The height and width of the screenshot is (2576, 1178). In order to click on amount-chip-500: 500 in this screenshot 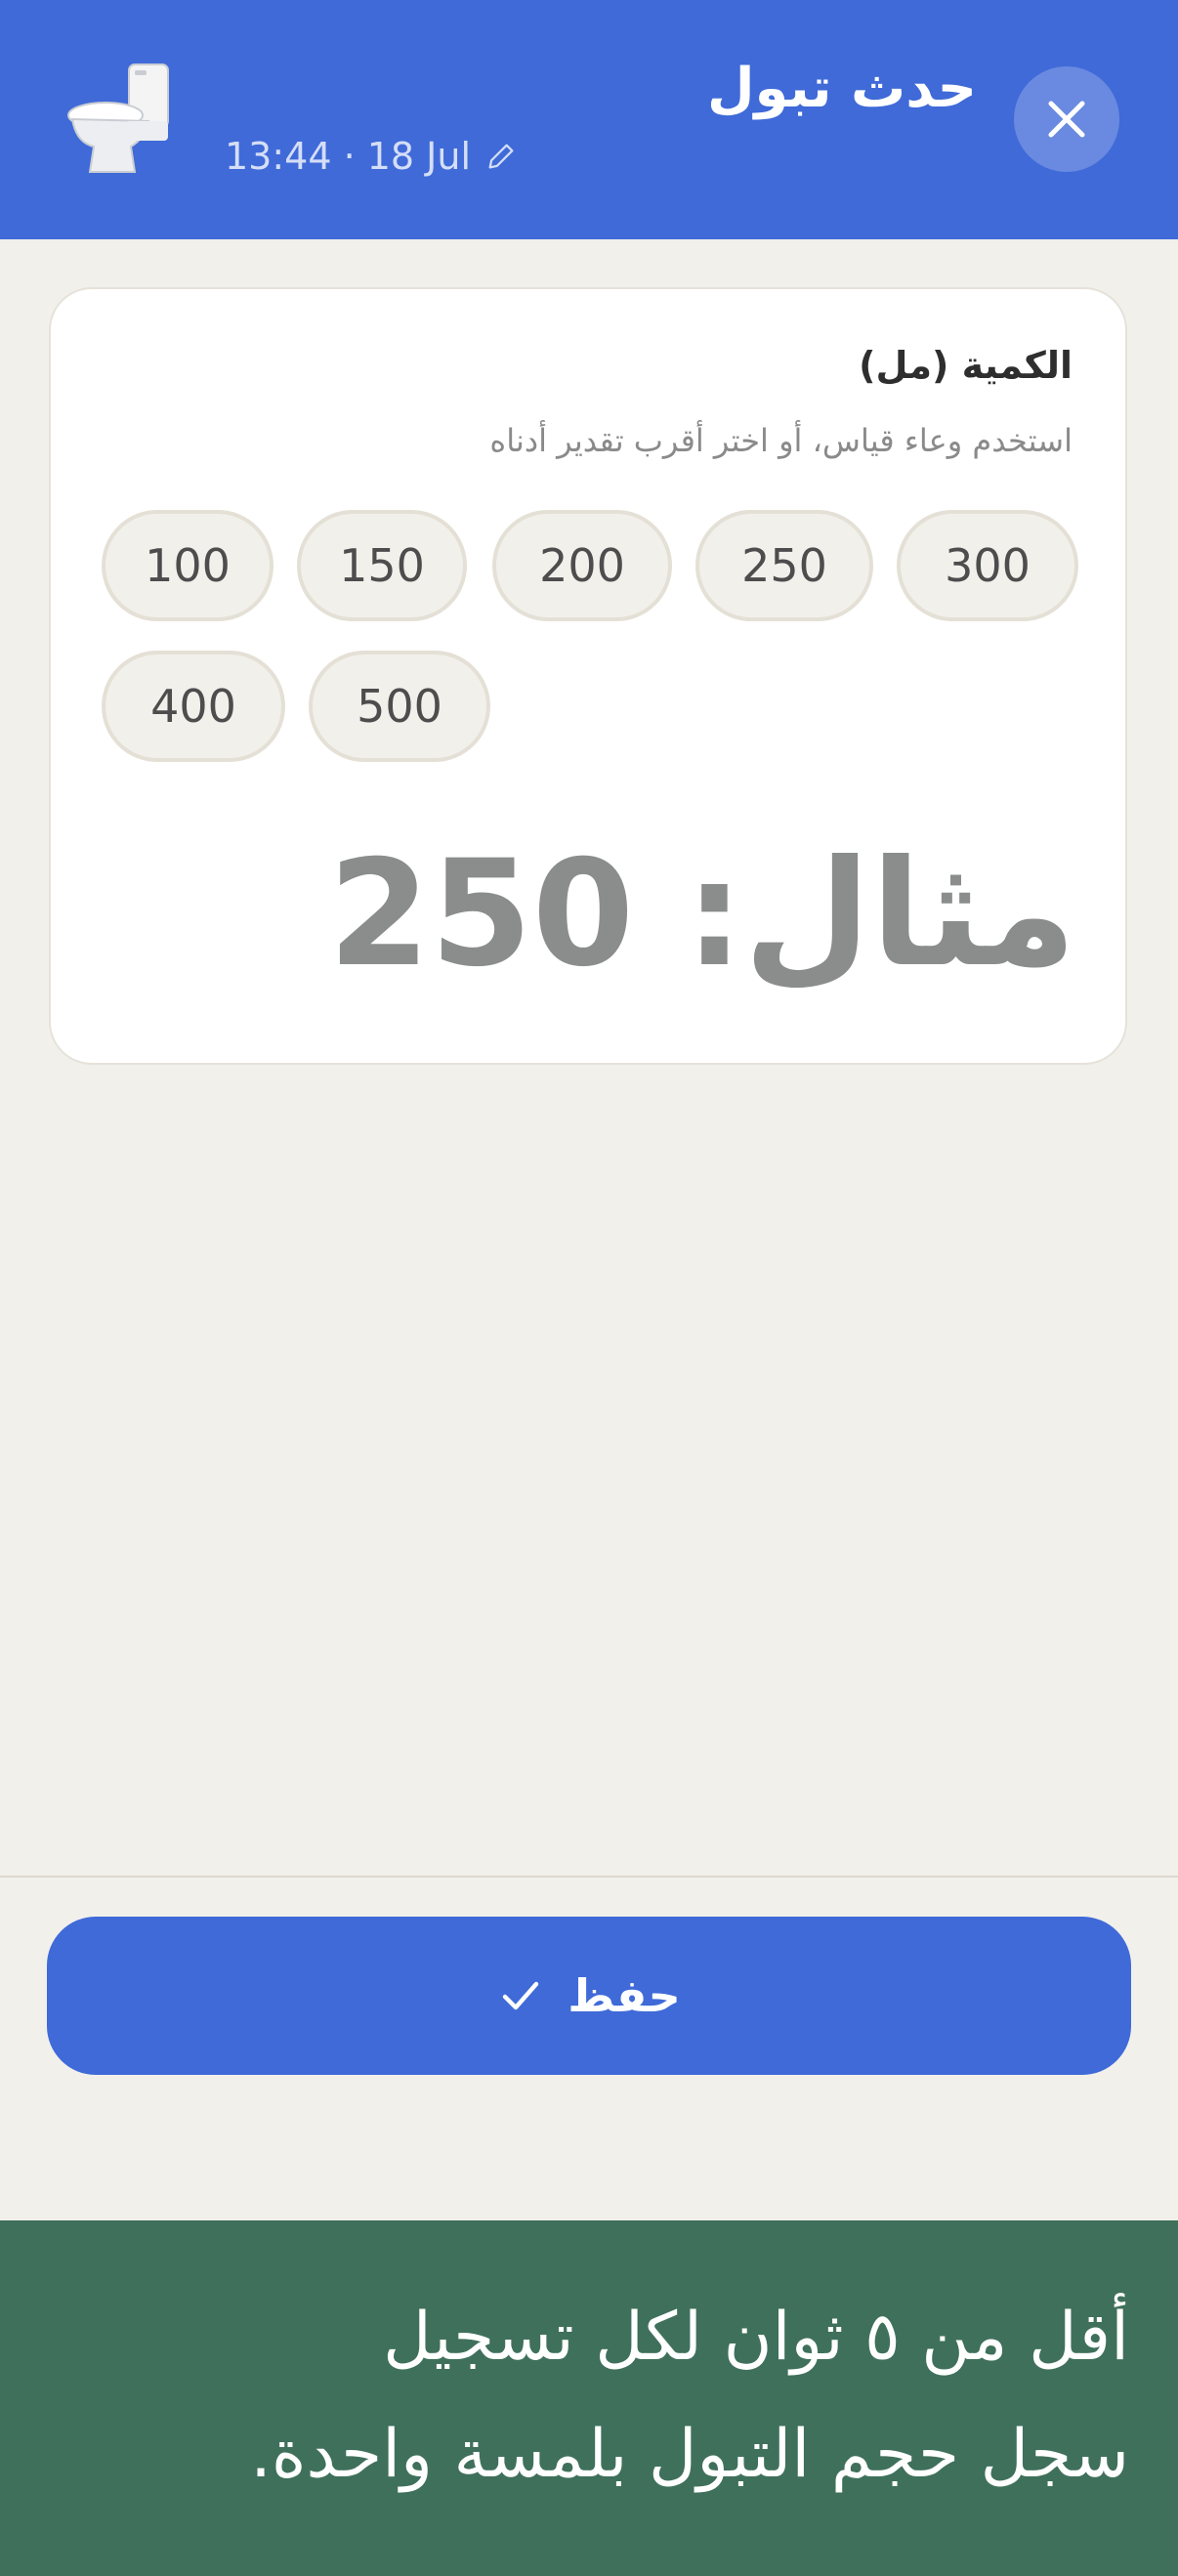, I will do `click(399, 706)`.